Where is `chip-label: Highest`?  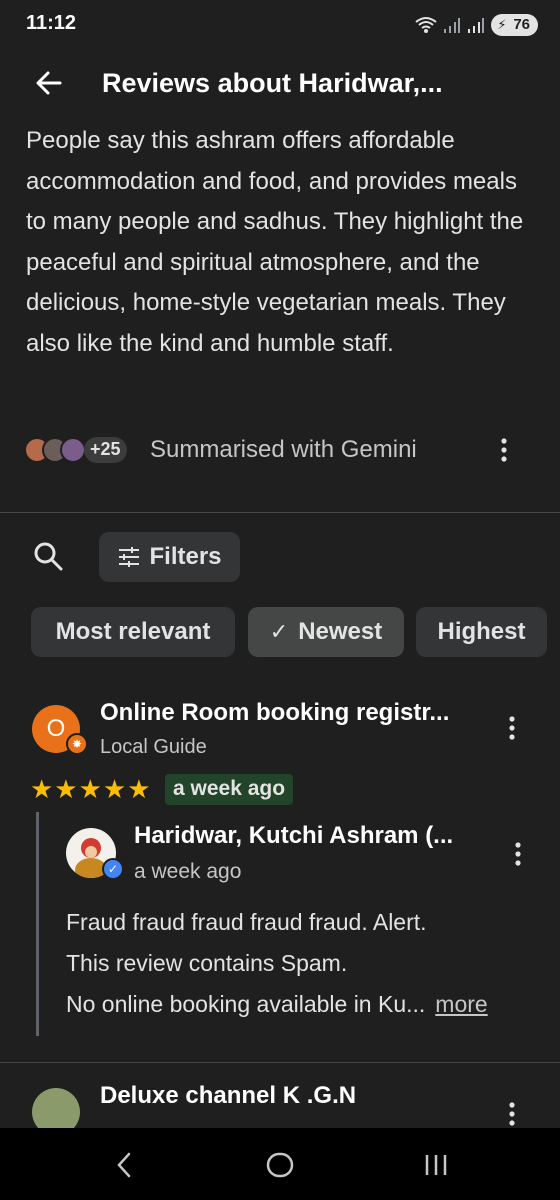
chip-label: Highest is located at coordinates (481, 631).